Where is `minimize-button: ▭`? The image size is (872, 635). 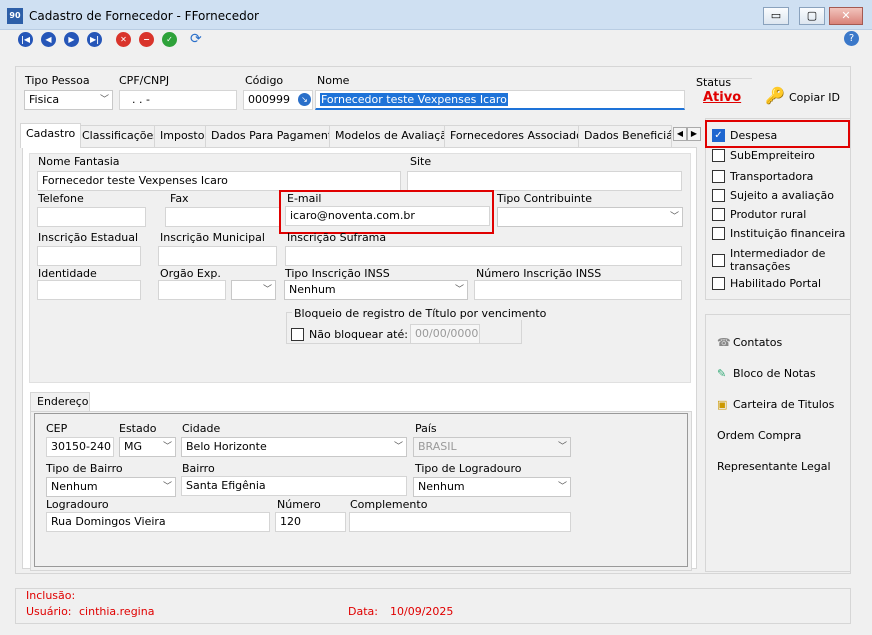 minimize-button: ▭ is located at coordinates (776, 16).